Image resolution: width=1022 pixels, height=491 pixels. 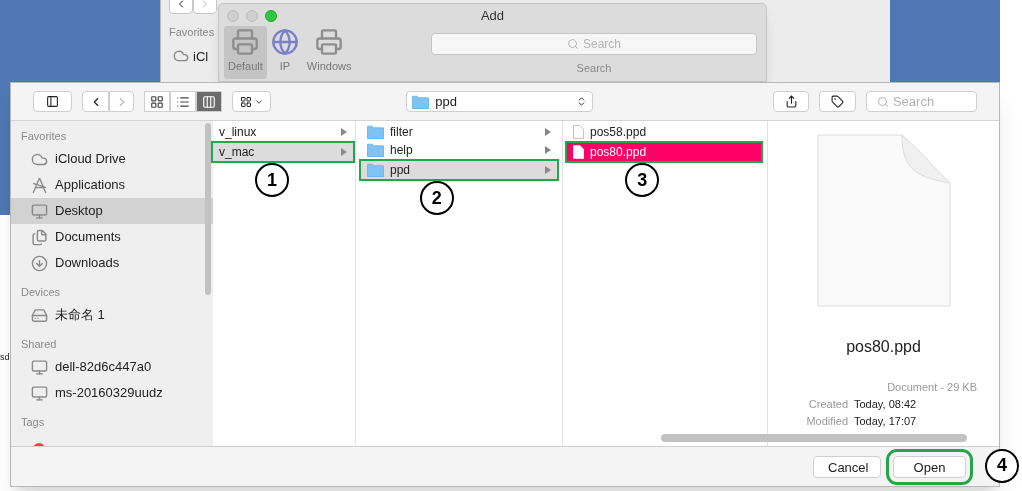 I want to click on share-icon, so click(x=791, y=101).